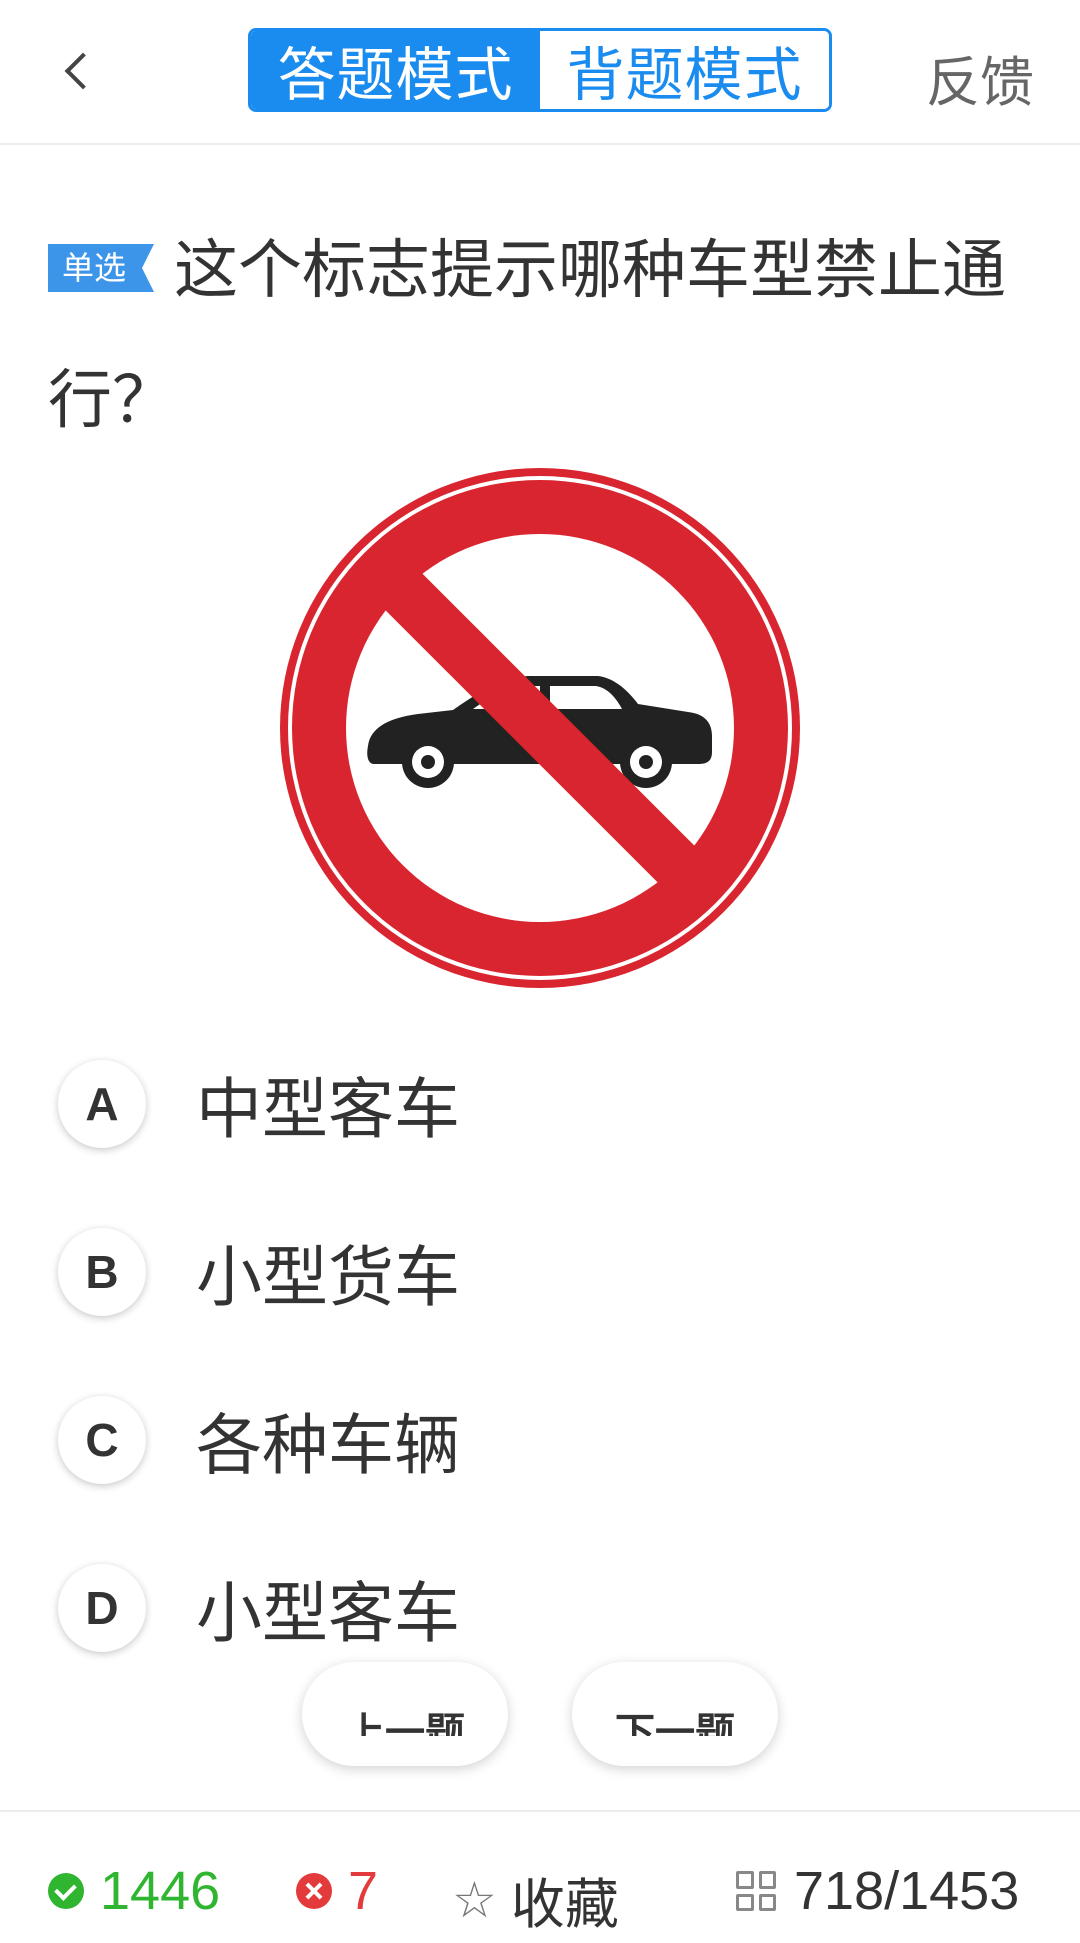 The width and height of the screenshot is (1080, 1943). Describe the element at coordinates (508, 1608) in the screenshot. I see `option-d: D 小型客车` at that location.